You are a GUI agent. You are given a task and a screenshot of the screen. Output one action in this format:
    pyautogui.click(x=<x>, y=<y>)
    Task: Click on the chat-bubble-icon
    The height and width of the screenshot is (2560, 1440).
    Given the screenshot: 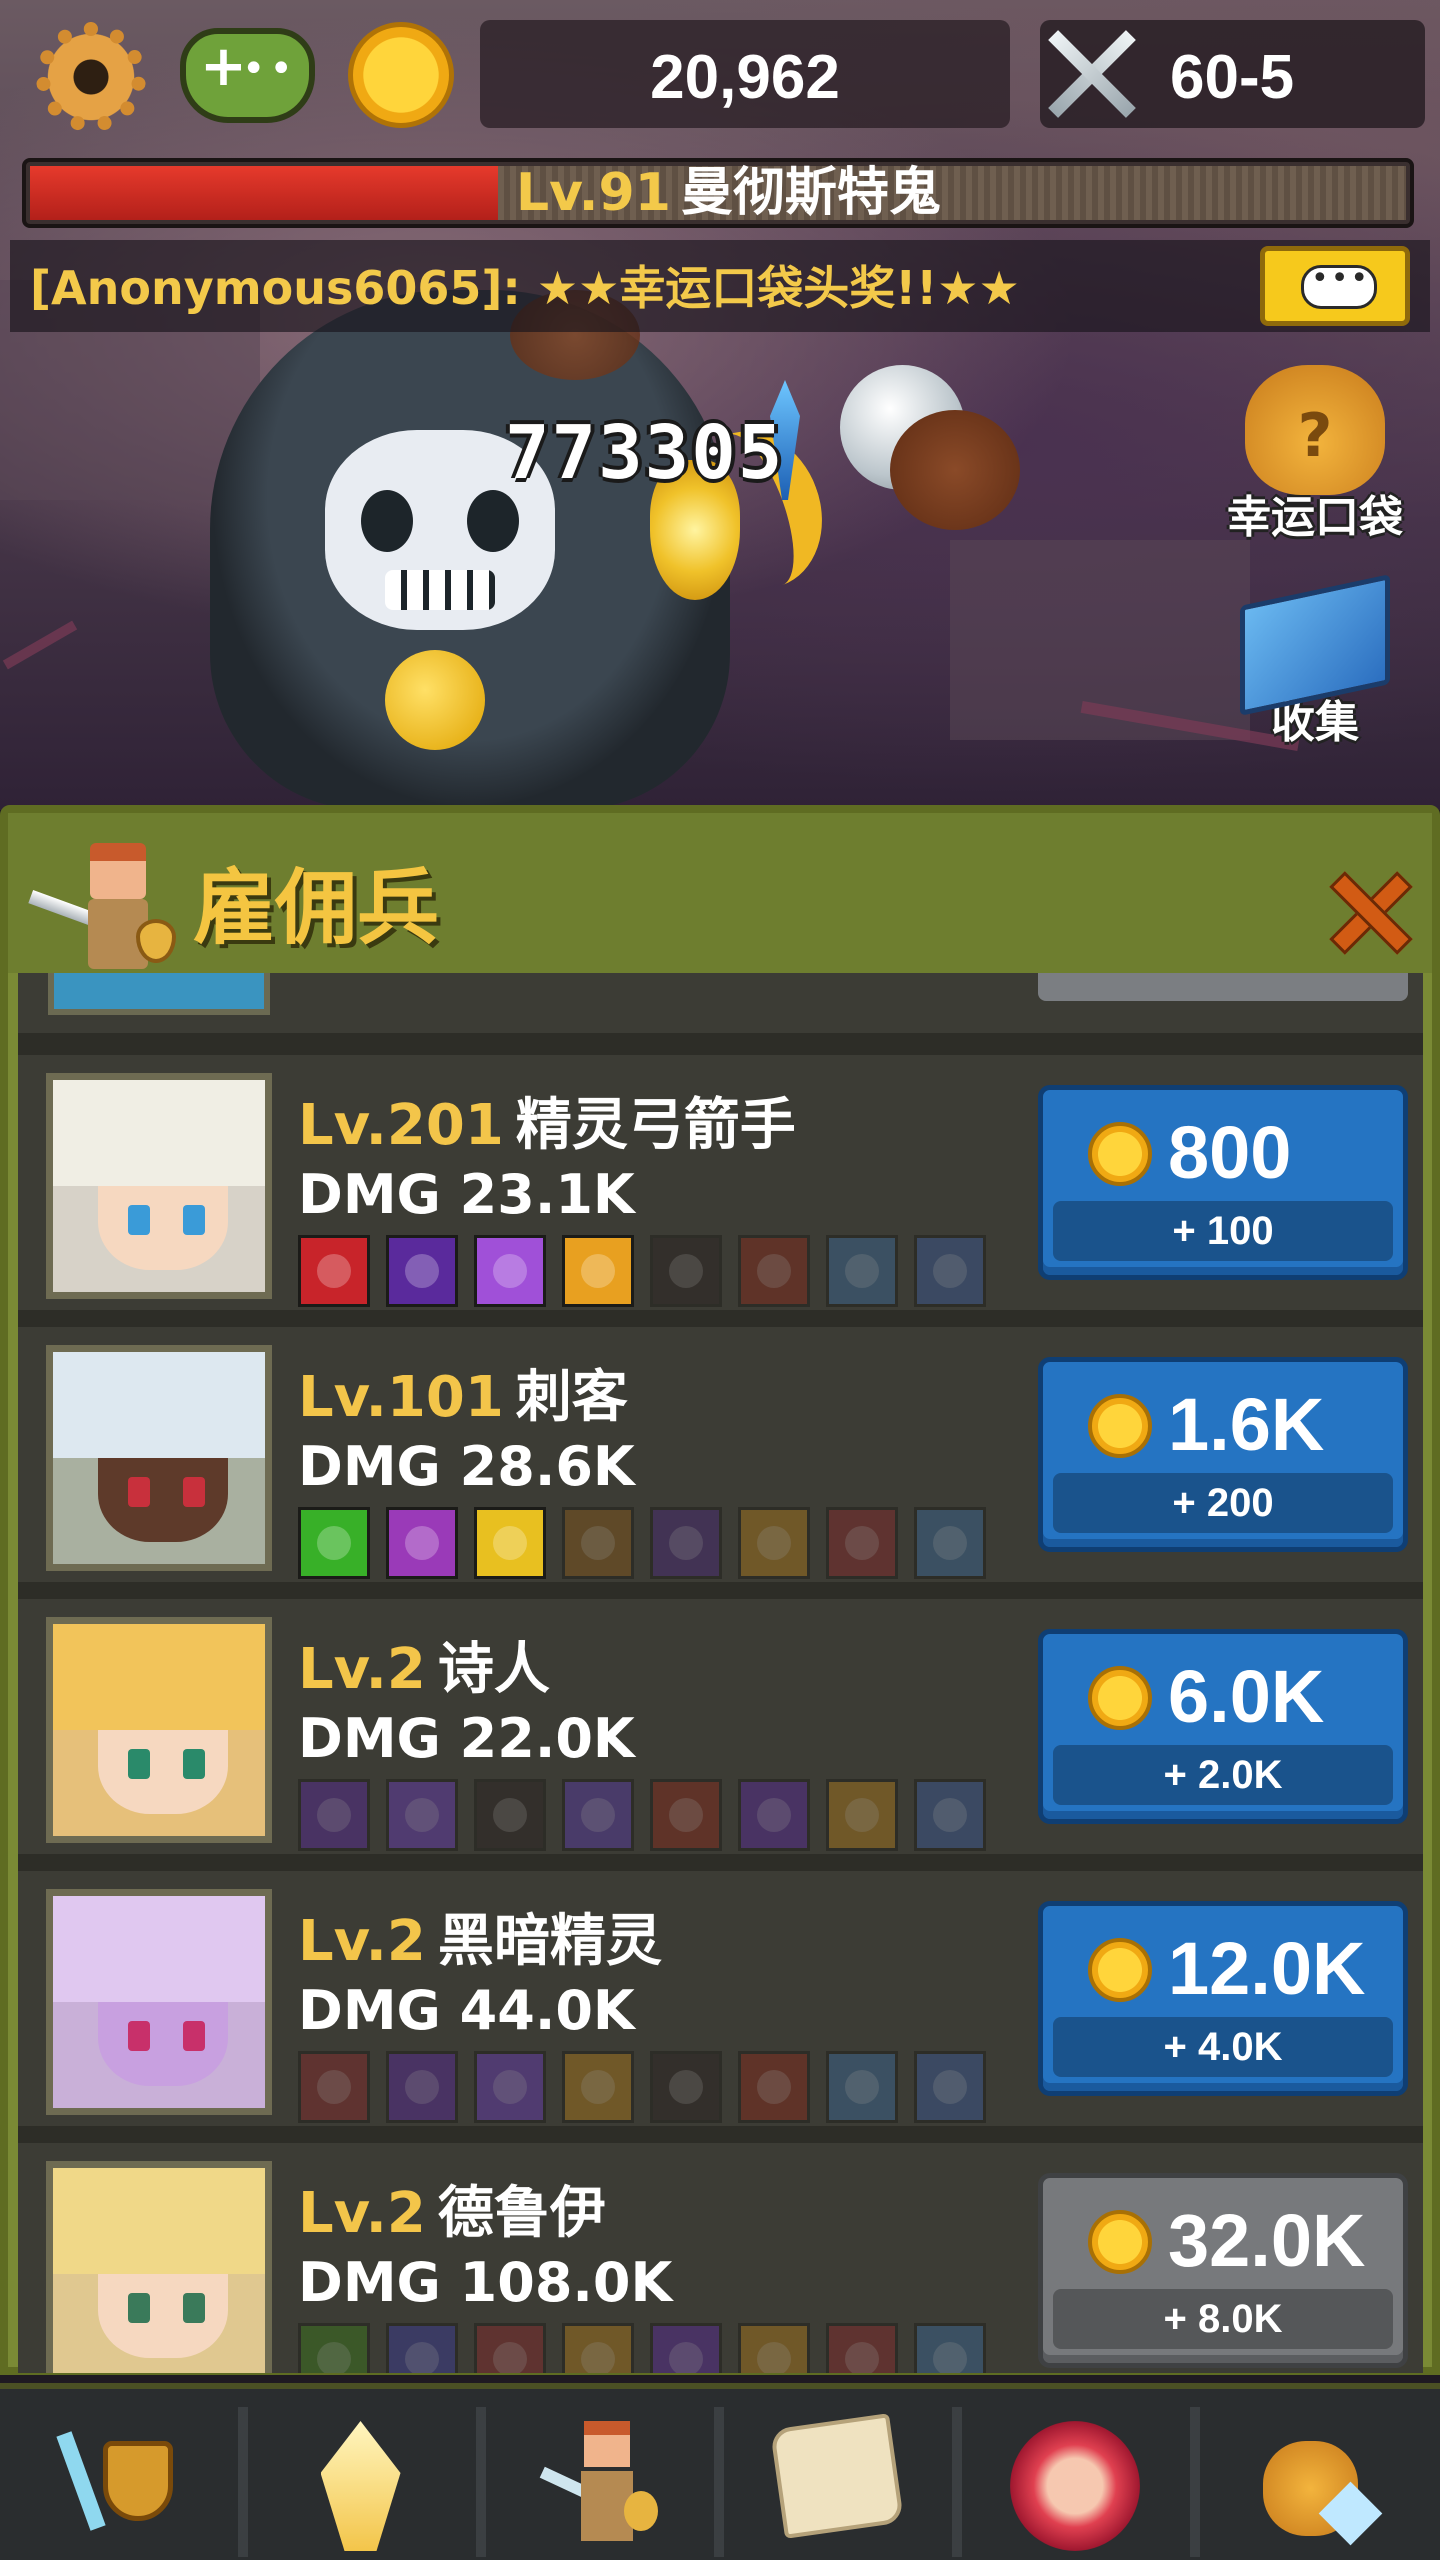 What is the action you would take?
    pyautogui.click(x=1335, y=286)
    